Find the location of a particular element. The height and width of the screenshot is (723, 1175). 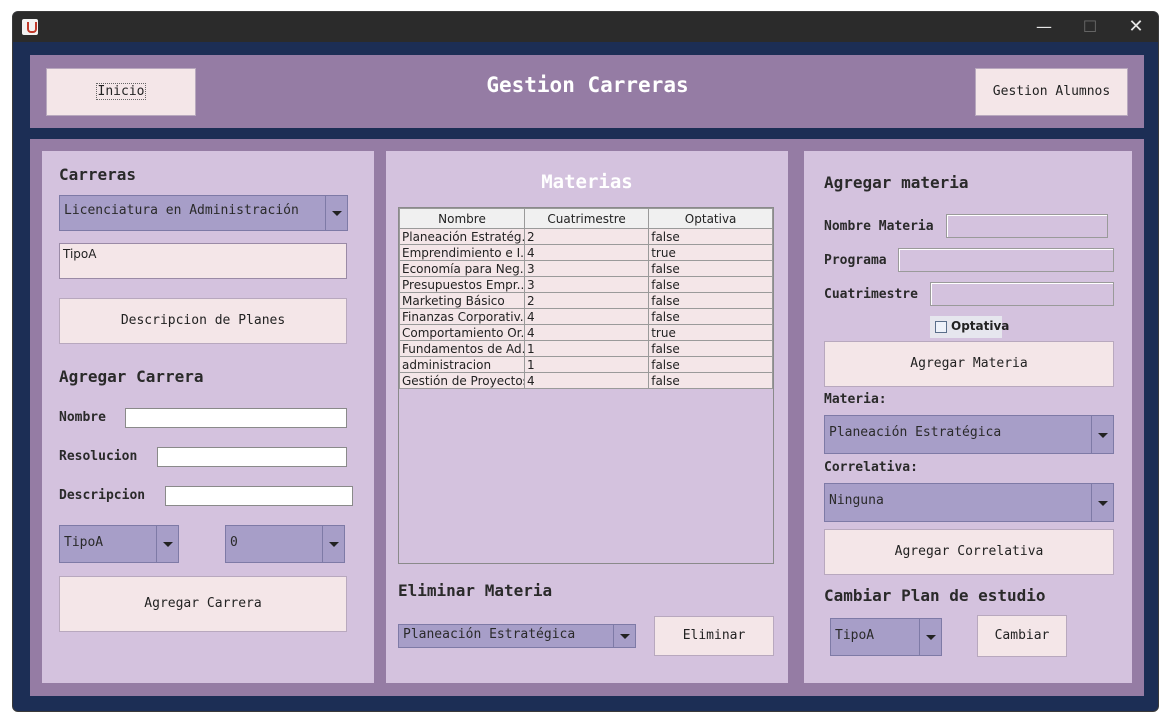

cell-nombre: Marketing Básico is located at coordinates (462, 300).